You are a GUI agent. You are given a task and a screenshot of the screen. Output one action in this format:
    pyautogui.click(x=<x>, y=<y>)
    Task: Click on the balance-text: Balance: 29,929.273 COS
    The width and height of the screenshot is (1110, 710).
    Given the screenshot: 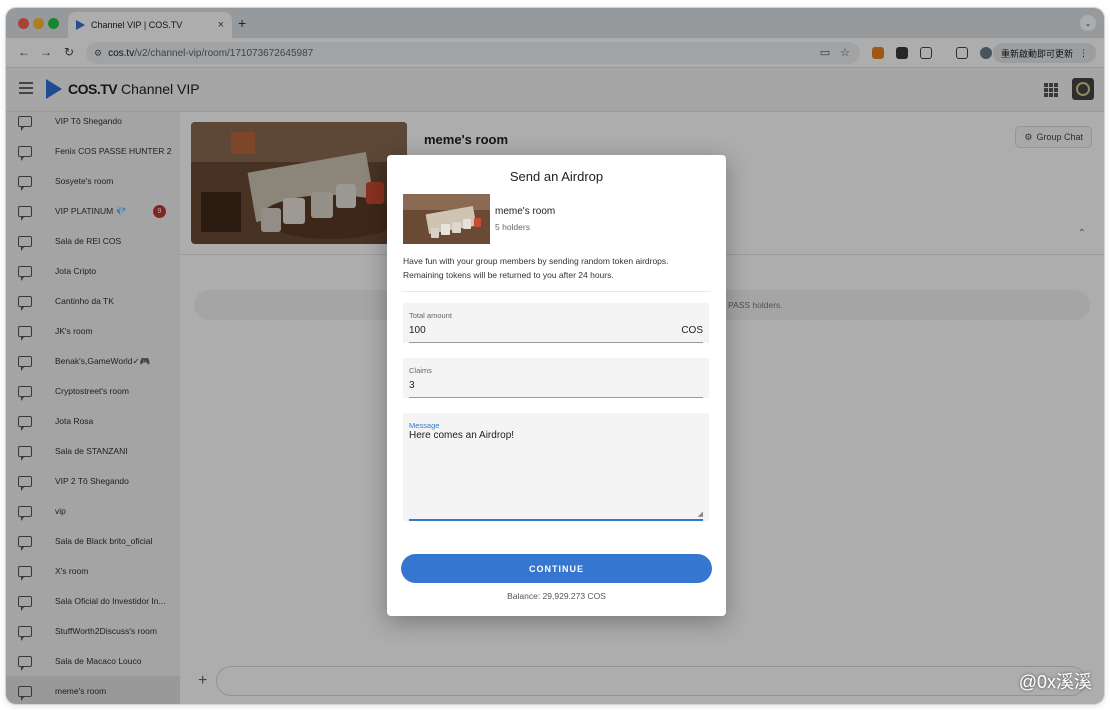 What is the action you would take?
    pyautogui.click(x=556, y=596)
    